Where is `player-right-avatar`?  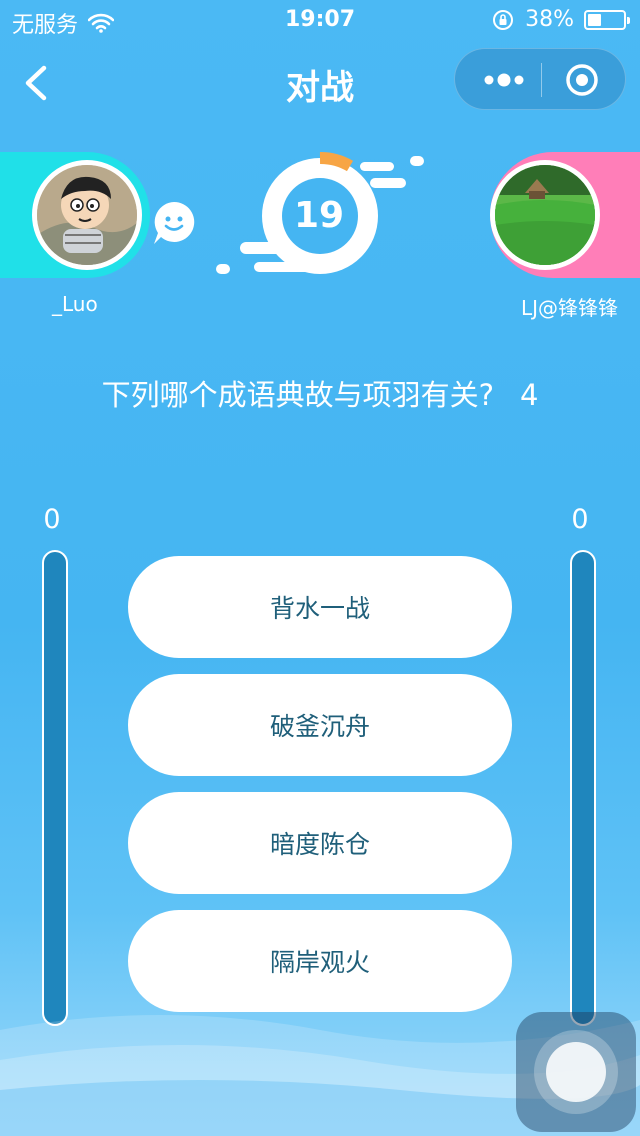 player-right-avatar is located at coordinates (545, 215).